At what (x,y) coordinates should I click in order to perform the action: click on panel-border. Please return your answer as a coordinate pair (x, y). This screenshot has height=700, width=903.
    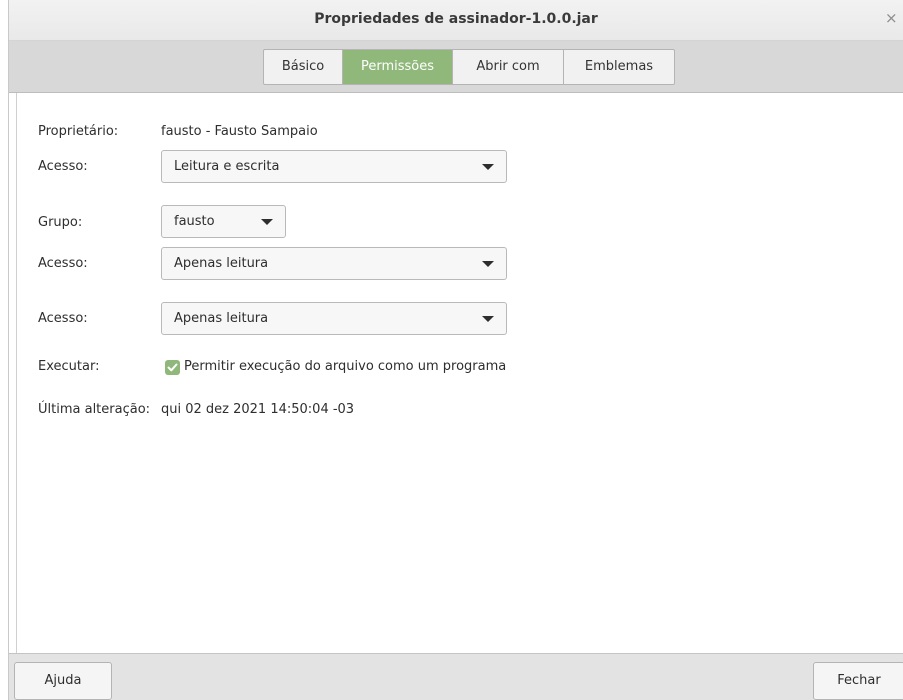
    Looking at the image, I should click on (16, 373).